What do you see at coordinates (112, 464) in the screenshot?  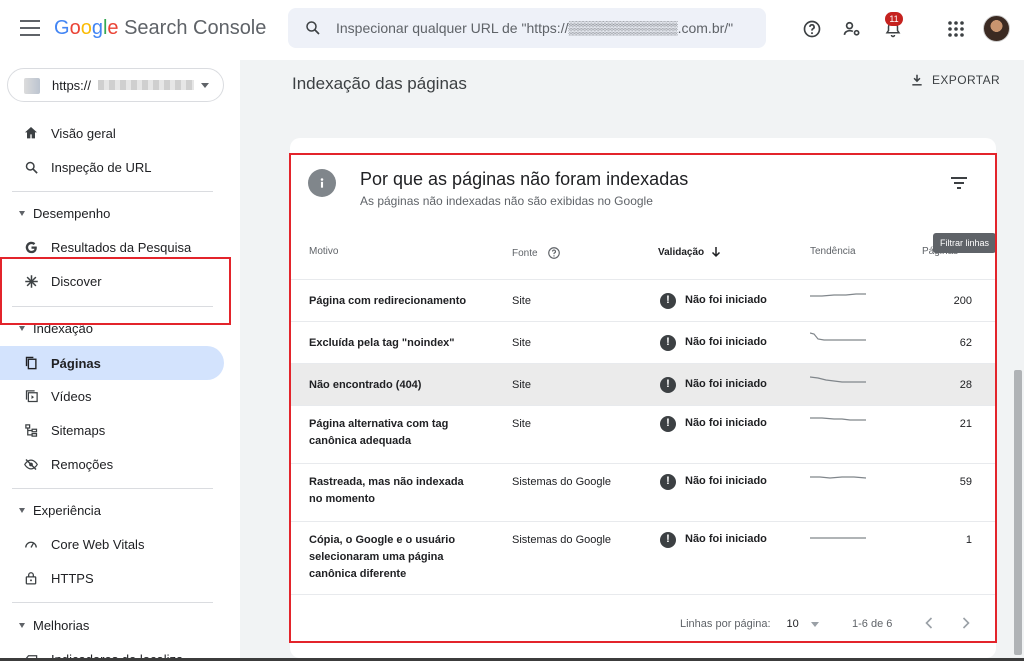 I see `sidebar-item-removals: Remoções` at bounding box center [112, 464].